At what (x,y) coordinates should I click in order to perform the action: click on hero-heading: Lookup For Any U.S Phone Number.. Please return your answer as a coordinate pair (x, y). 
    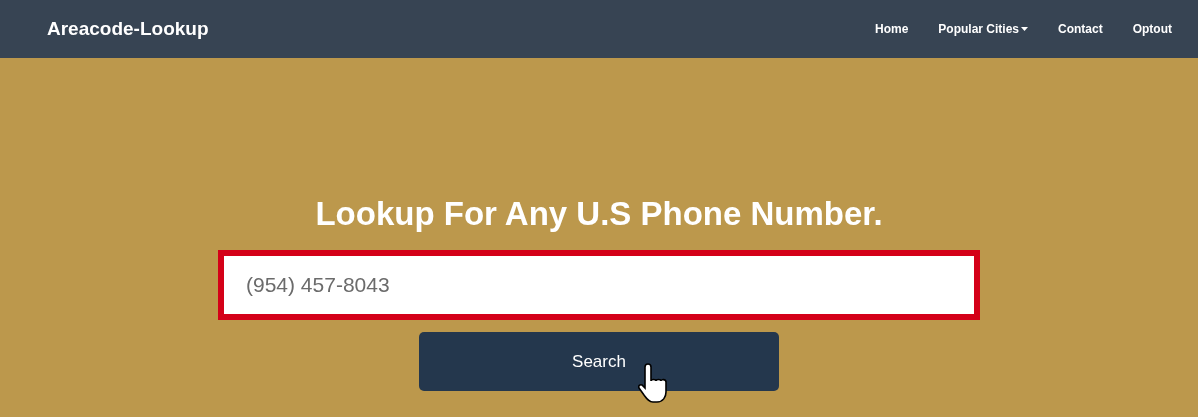
    Looking at the image, I should click on (599, 214).